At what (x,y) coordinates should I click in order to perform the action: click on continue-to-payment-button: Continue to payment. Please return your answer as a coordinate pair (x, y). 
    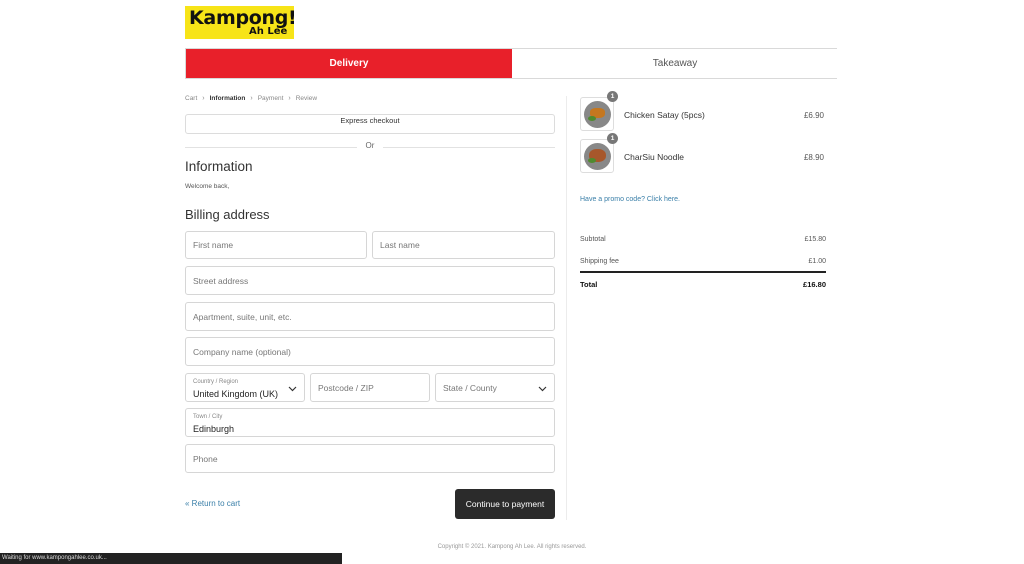
    Looking at the image, I should click on (505, 504).